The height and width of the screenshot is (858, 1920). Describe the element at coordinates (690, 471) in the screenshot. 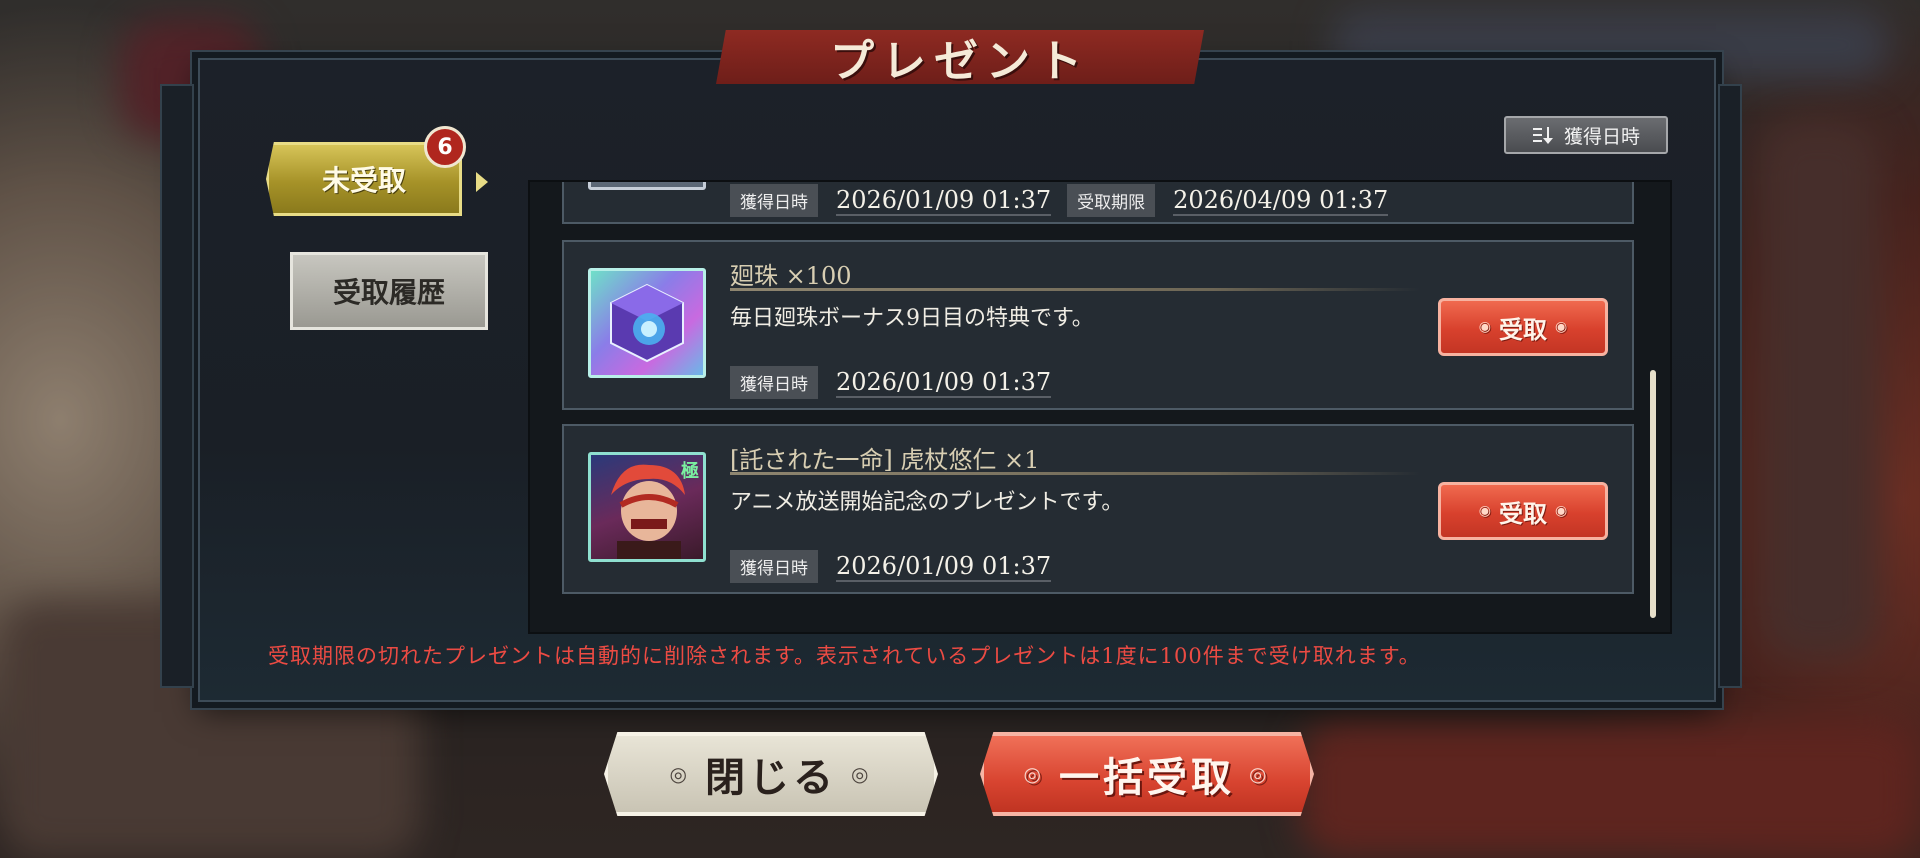

I see `item-corner-tag: 極` at that location.